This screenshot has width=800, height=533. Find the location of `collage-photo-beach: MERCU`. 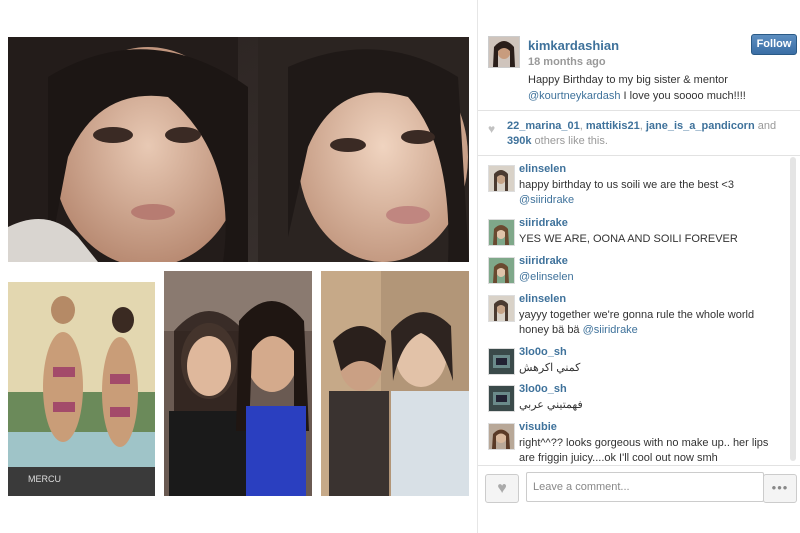

collage-photo-beach: MERCU is located at coordinates (81, 389).